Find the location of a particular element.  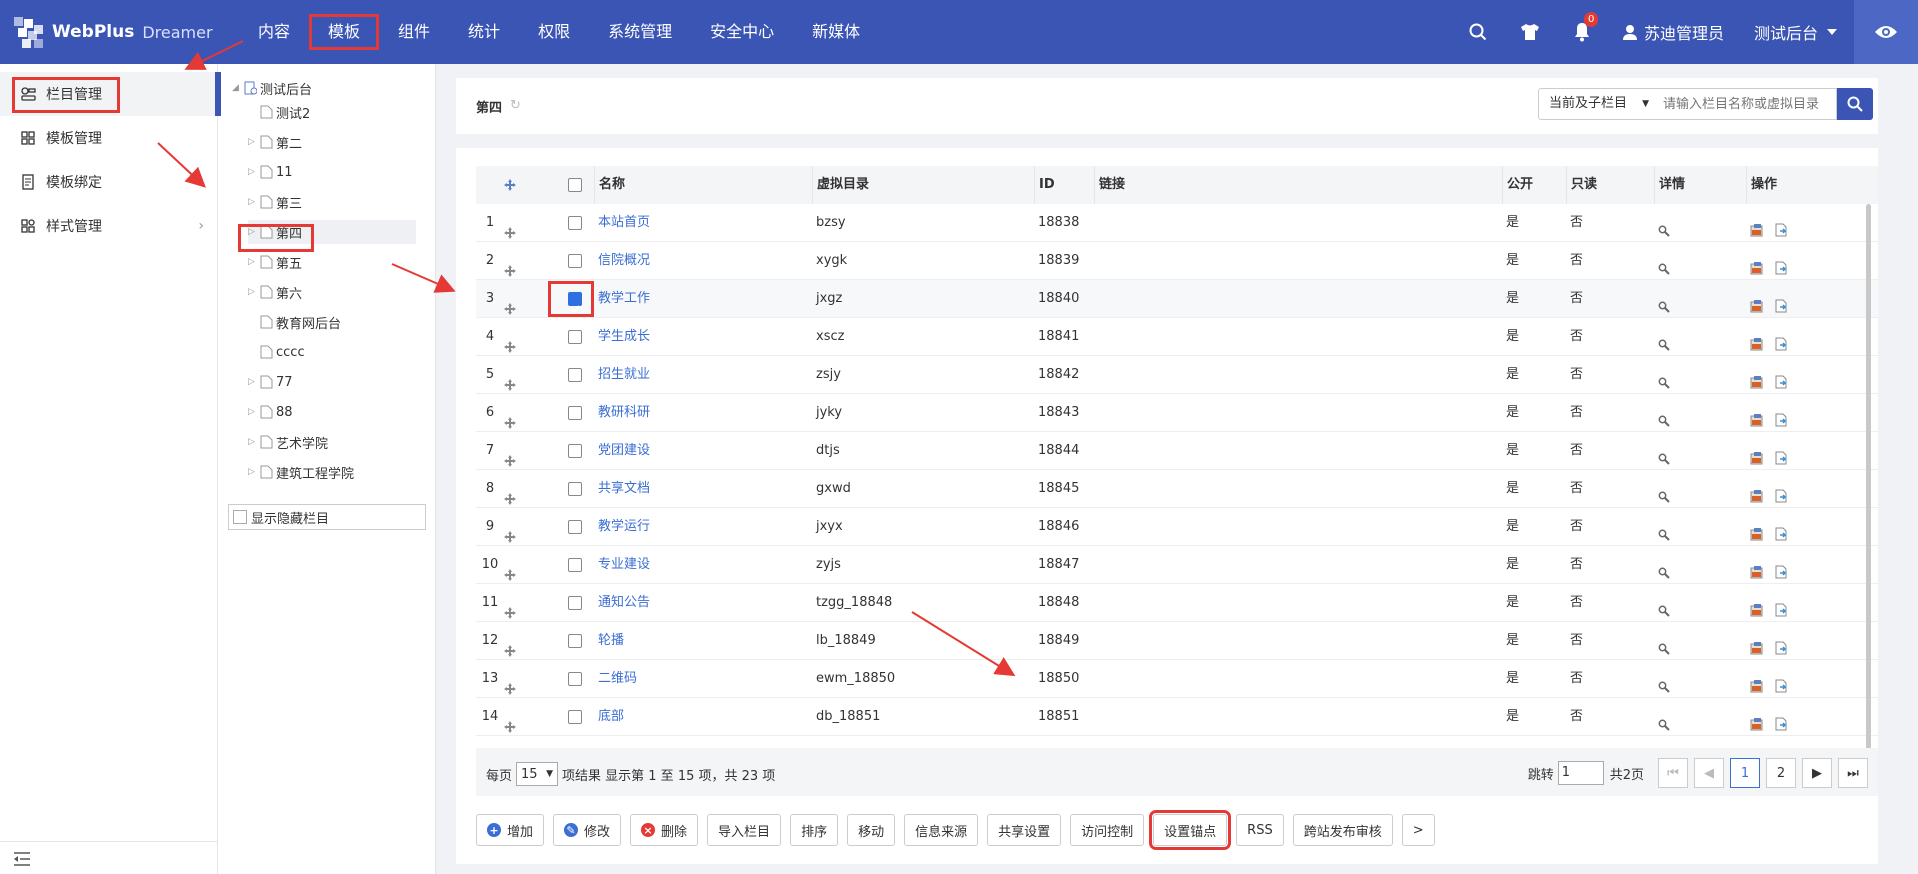

column-name-link: 轮播 is located at coordinates (611, 641).